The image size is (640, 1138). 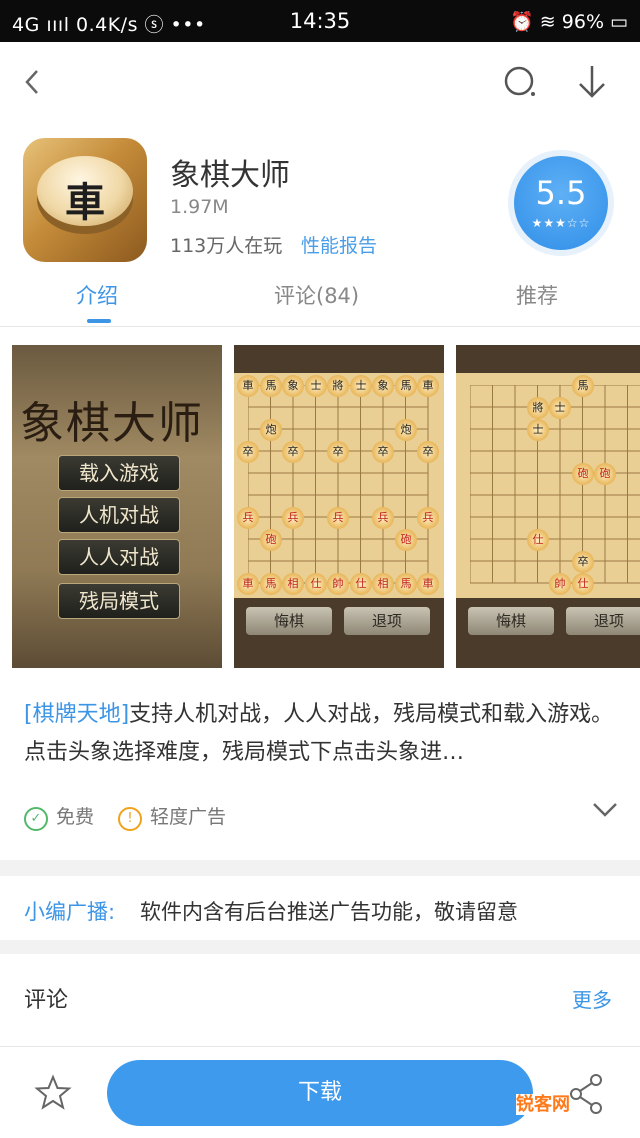 I want to click on download-arrow-icon, so click(x=592, y=82).